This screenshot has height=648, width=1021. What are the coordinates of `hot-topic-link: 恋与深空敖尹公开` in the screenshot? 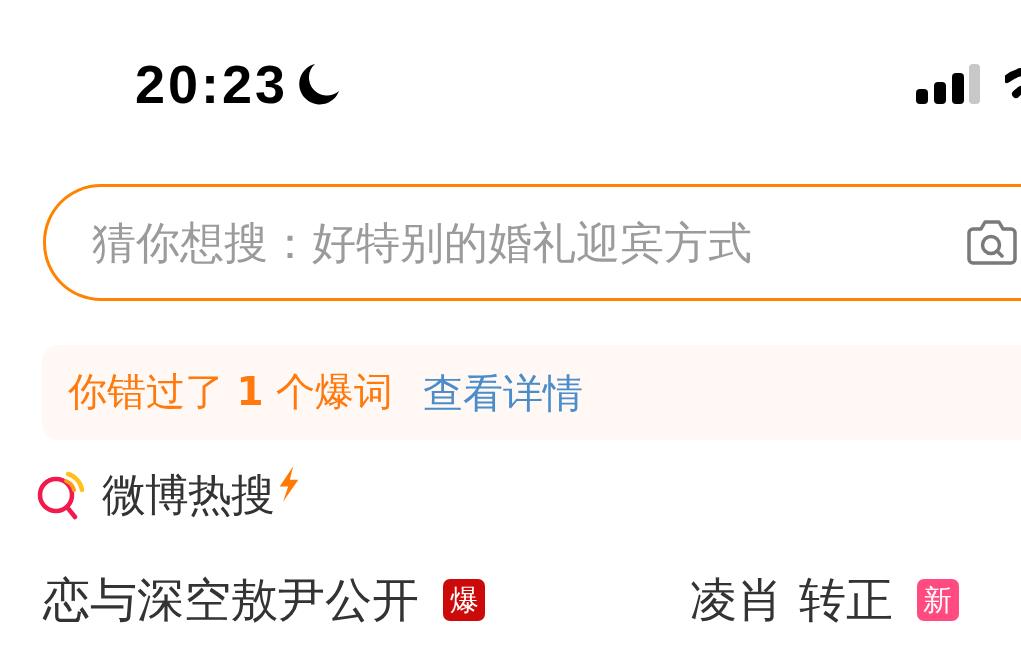 It's located at (231, 600).